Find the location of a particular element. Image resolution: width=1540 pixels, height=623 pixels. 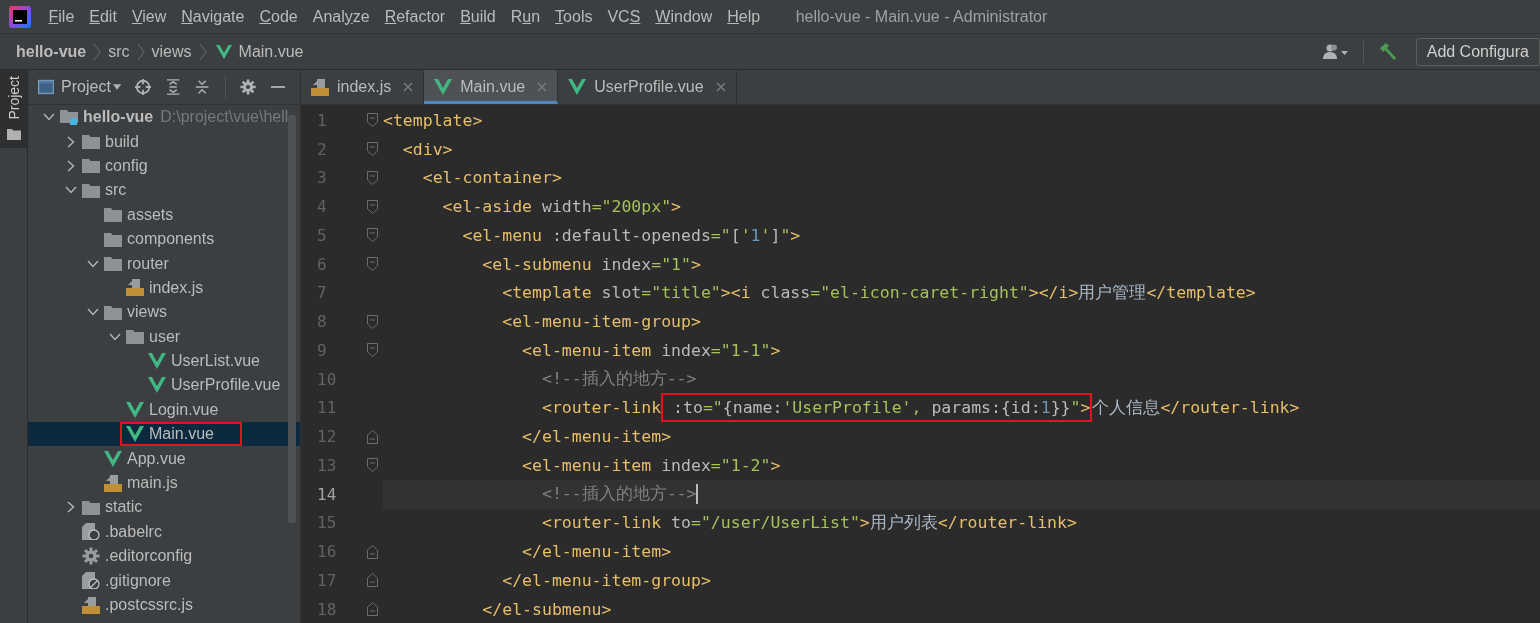

menu-item: Help is located at coordinates (743, 16).